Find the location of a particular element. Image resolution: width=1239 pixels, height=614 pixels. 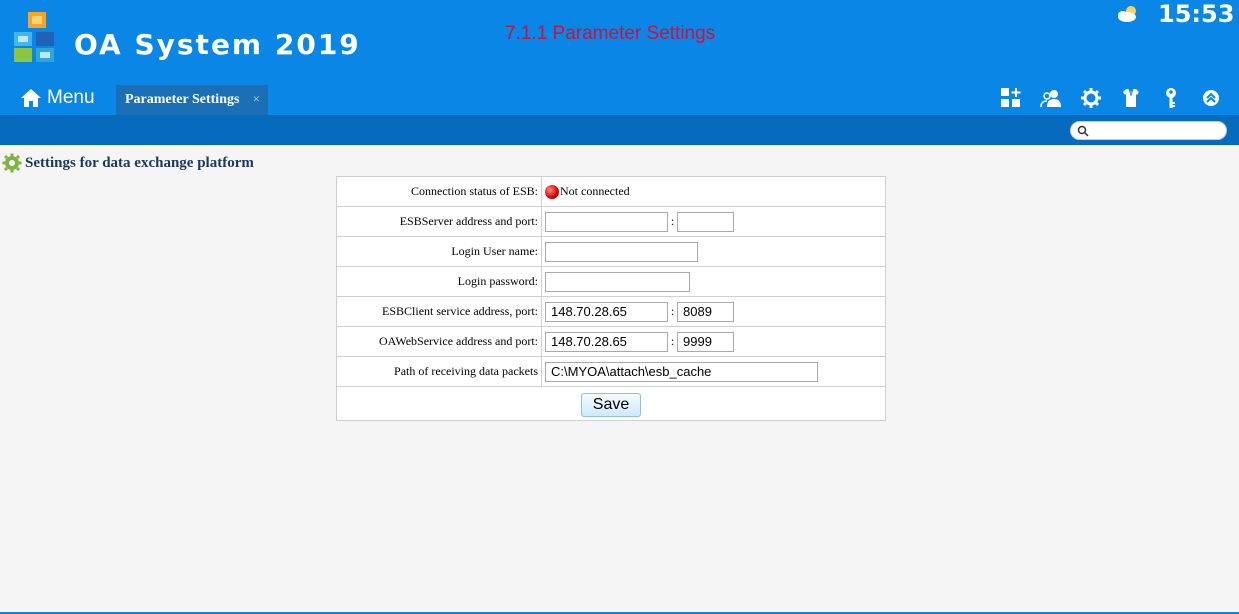

search-strip is located at coordinates (619, 130).